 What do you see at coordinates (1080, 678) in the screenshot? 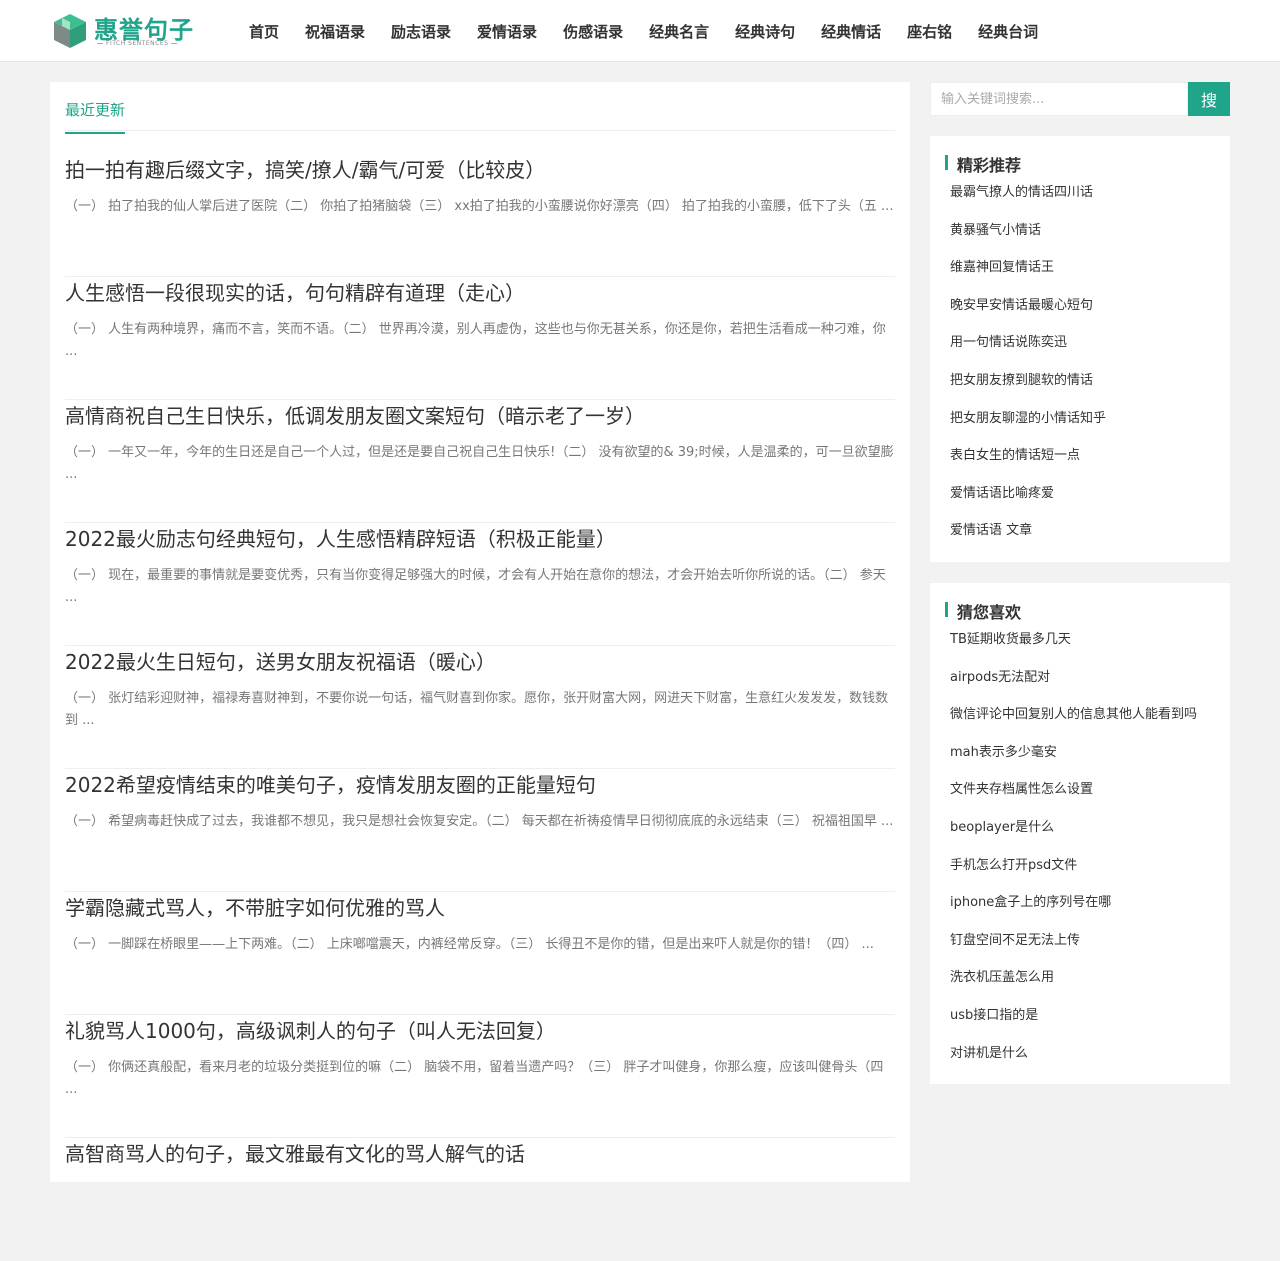
I see `list-item: airpods无法配对` at bounding box center [1080, 678].